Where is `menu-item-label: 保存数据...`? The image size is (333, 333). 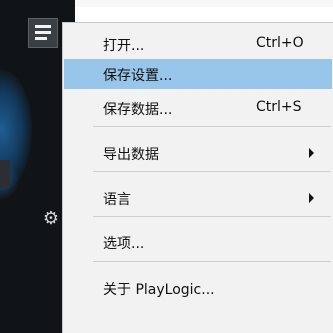 menu-item-label: 保存数据... is located at coordinates (138, 110).